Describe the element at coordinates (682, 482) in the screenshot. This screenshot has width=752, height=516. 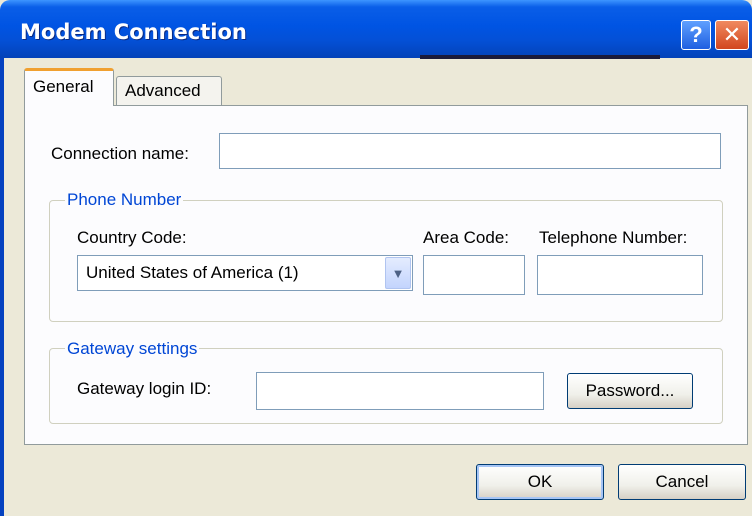
I see `cancel-button: Cancel` at that location.